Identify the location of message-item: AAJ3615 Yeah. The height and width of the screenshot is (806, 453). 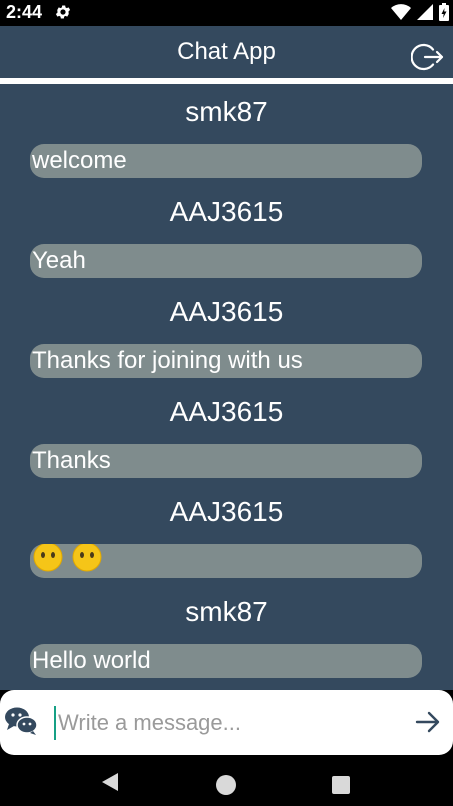
(226, 234).